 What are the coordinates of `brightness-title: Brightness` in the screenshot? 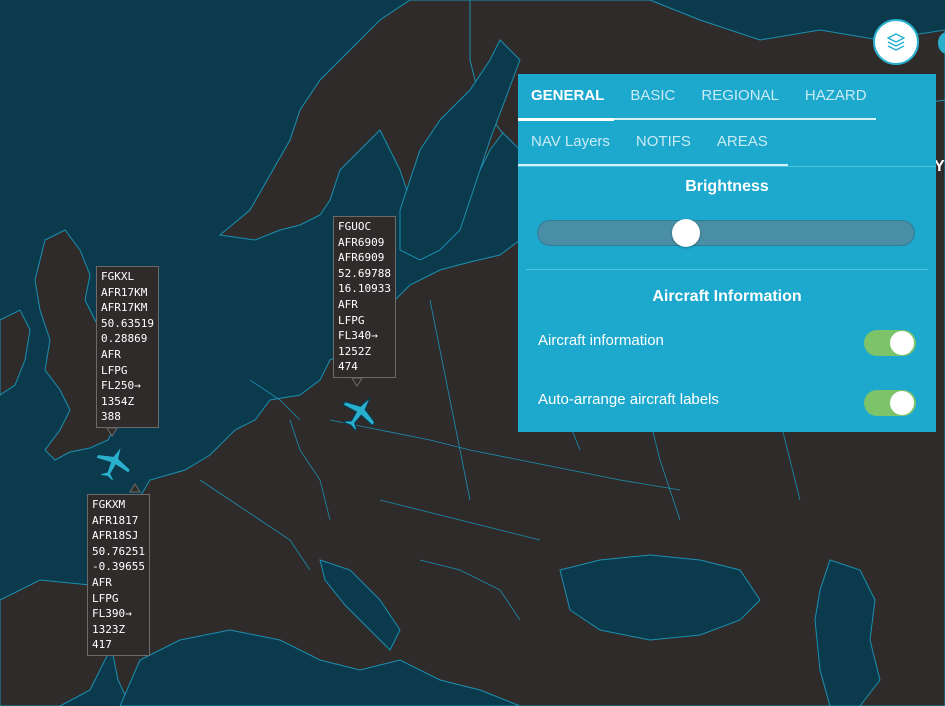 It's located at (727, 186).